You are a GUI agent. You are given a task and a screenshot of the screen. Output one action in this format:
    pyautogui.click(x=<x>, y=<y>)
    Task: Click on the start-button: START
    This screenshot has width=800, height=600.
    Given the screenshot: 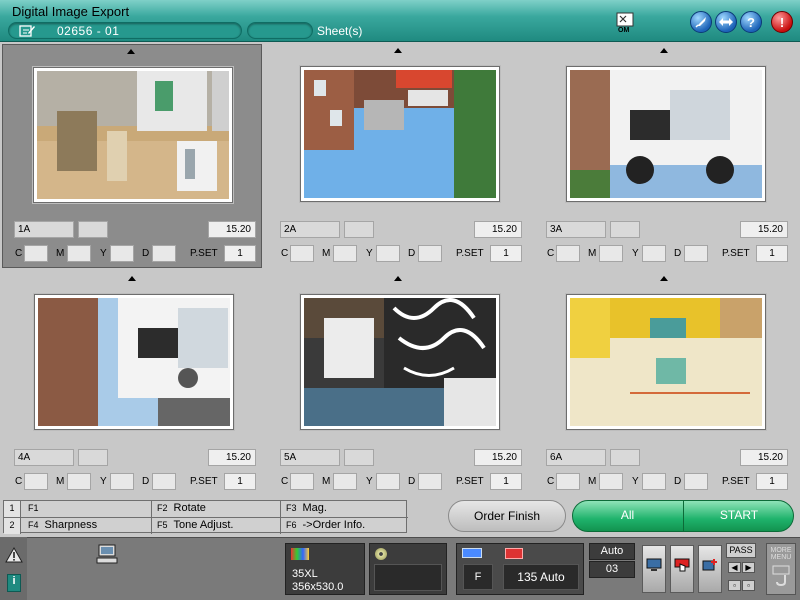 What is the action you would take?
    pyautogui.click(x=738, y=516)
    